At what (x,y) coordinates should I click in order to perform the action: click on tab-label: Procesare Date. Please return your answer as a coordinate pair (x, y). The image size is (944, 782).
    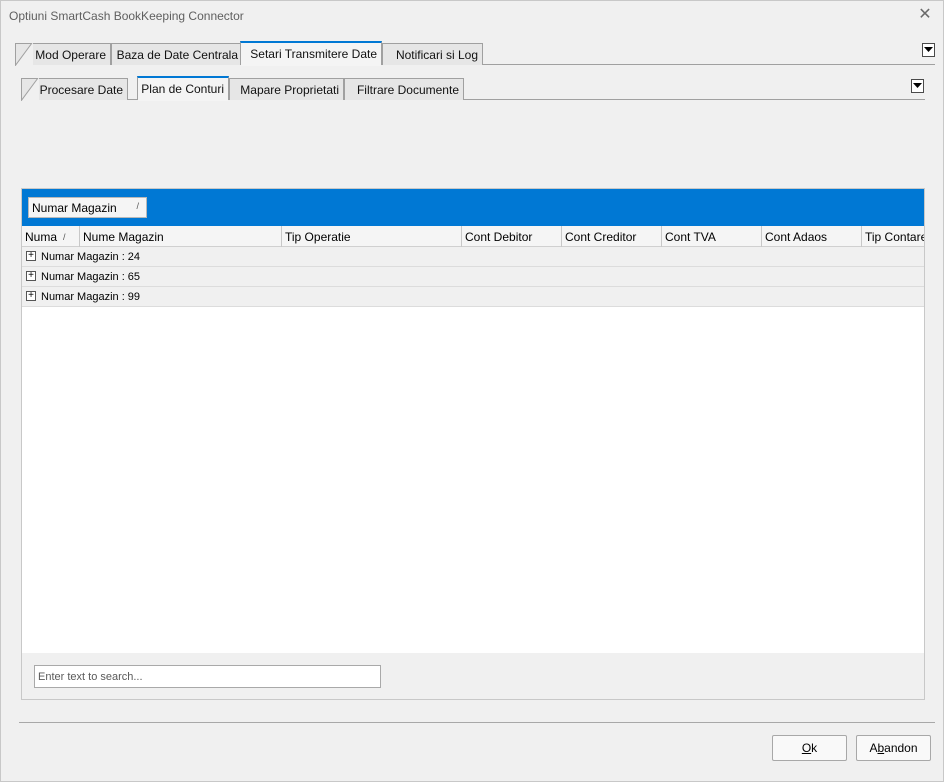
    Looking at the image, I should click on (81, 89).